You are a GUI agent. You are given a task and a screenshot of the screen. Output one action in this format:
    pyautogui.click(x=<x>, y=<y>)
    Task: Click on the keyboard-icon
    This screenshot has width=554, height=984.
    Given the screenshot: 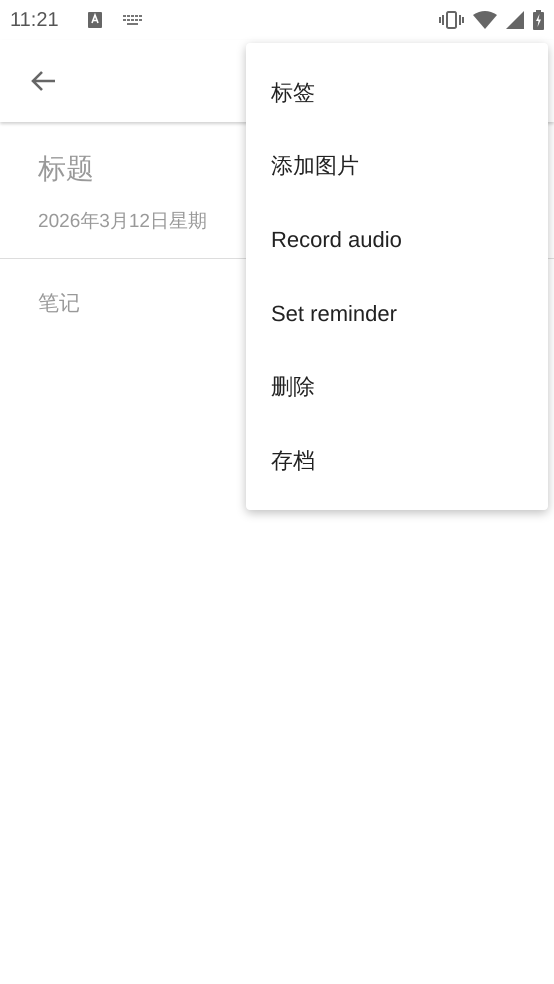 What is the action you would take?
    pyautogui.click(x=132, y=20)
    